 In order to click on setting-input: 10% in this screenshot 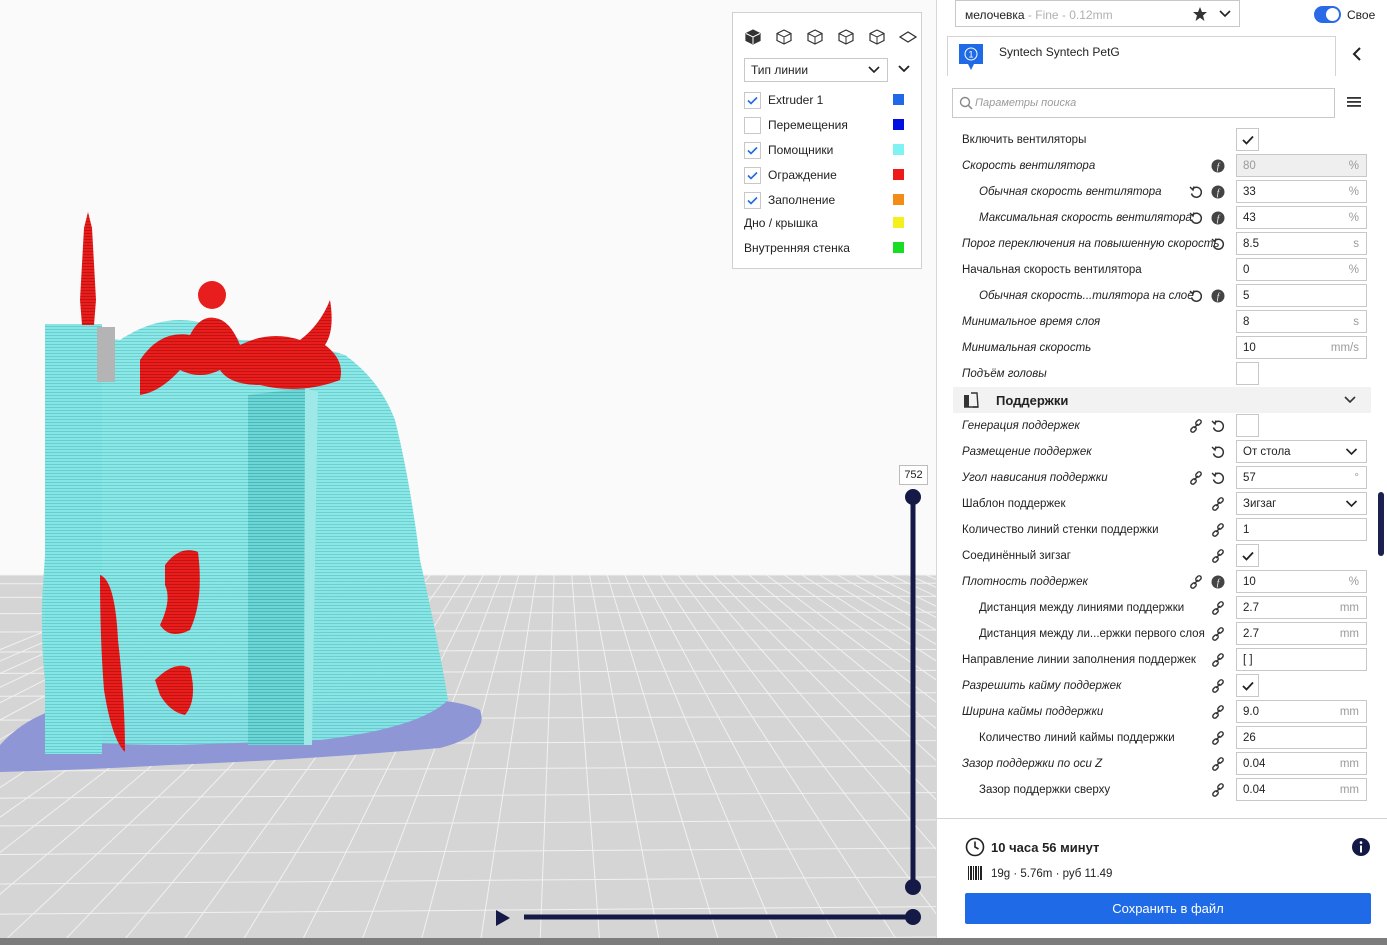, I will do `click(1301, 581)`.